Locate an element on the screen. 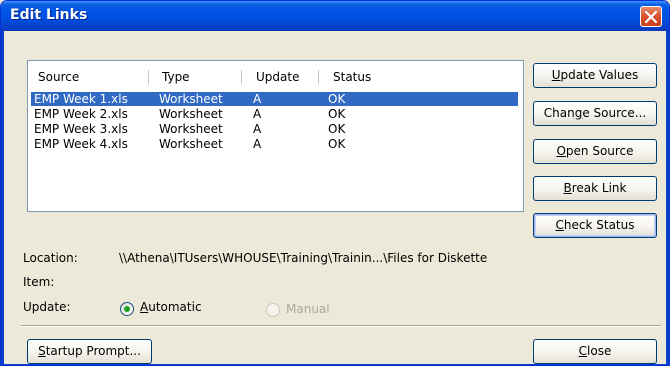 The image size is (670, 366). automatic-radio is located at coordinates (127, 309).